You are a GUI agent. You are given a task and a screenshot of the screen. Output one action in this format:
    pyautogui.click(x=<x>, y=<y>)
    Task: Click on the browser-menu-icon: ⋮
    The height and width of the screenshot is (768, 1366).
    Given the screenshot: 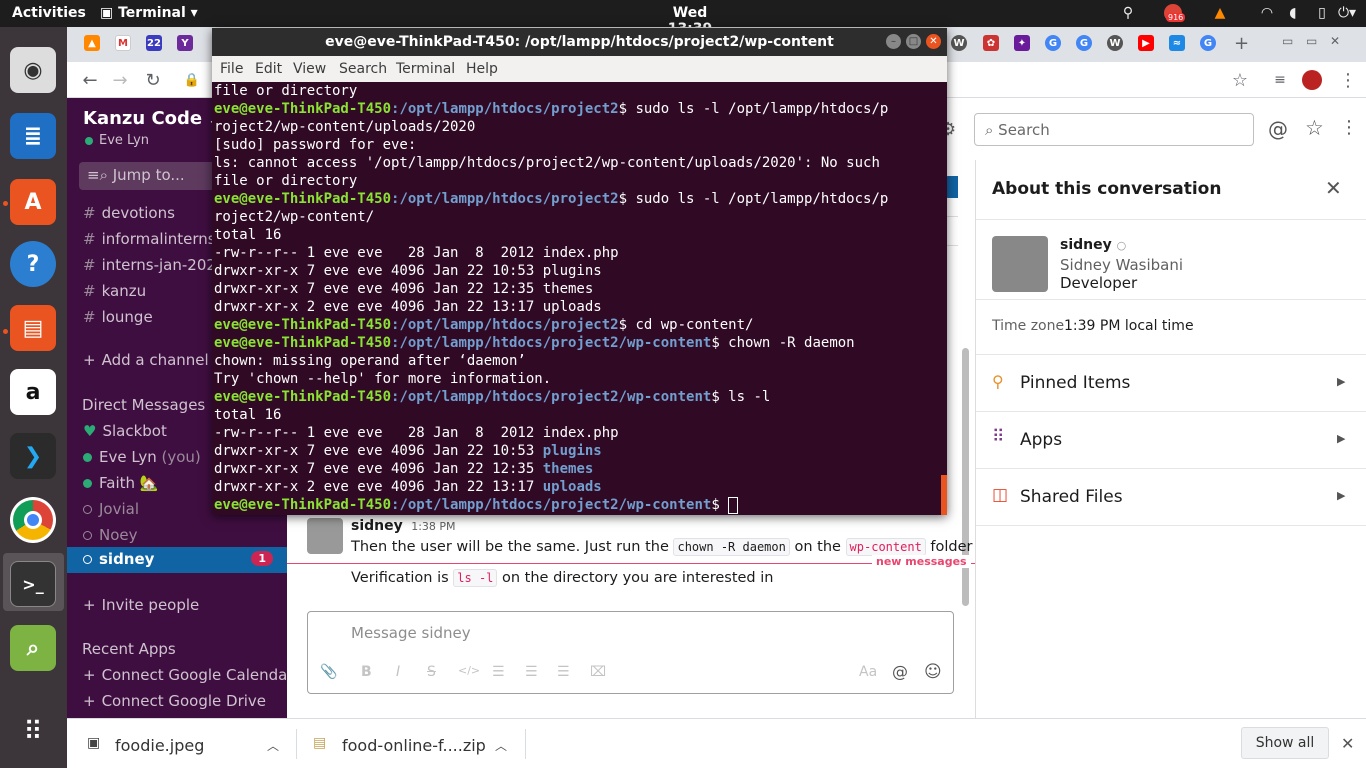 What is the action you would take?
    pyautogui.click(x=1348, y=80)
    